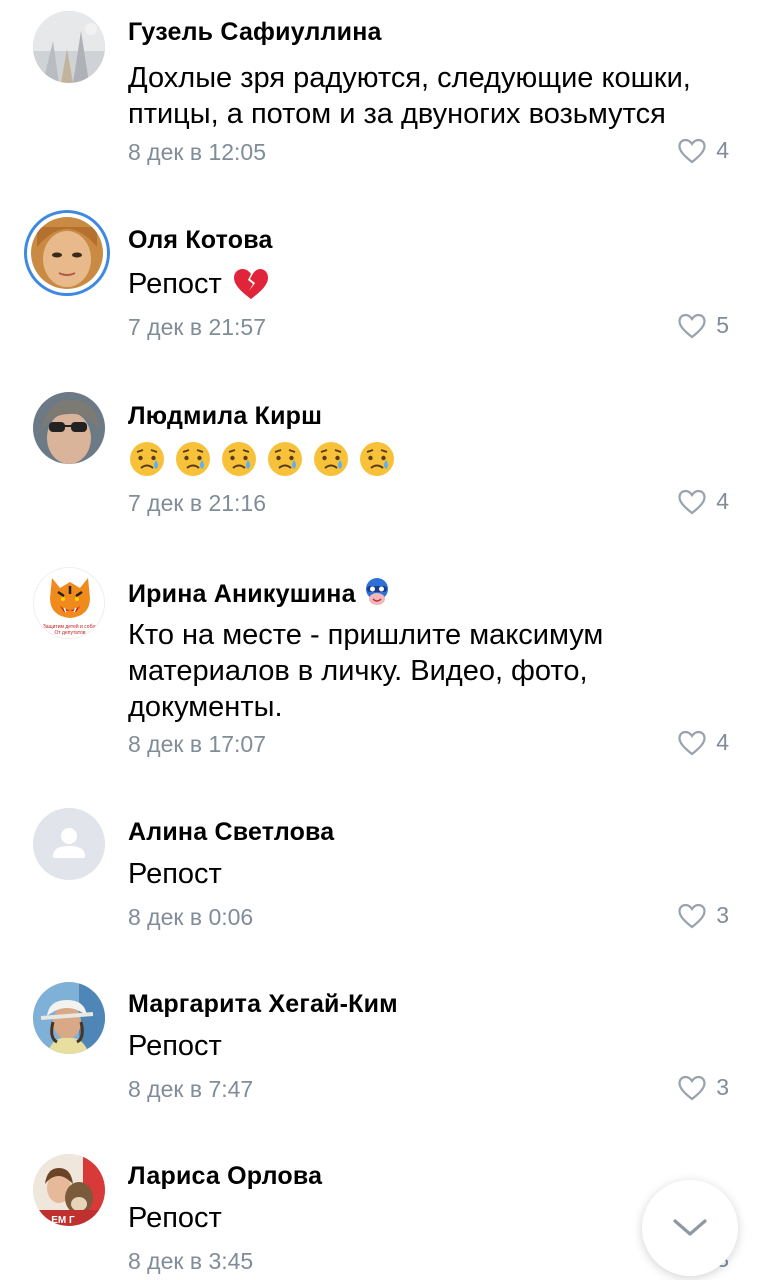  What do you see at coordinates (255, 32) in the screenshot?
I see `comment-author: Гузель Сафиуллина` at bounding box center [255, 32].